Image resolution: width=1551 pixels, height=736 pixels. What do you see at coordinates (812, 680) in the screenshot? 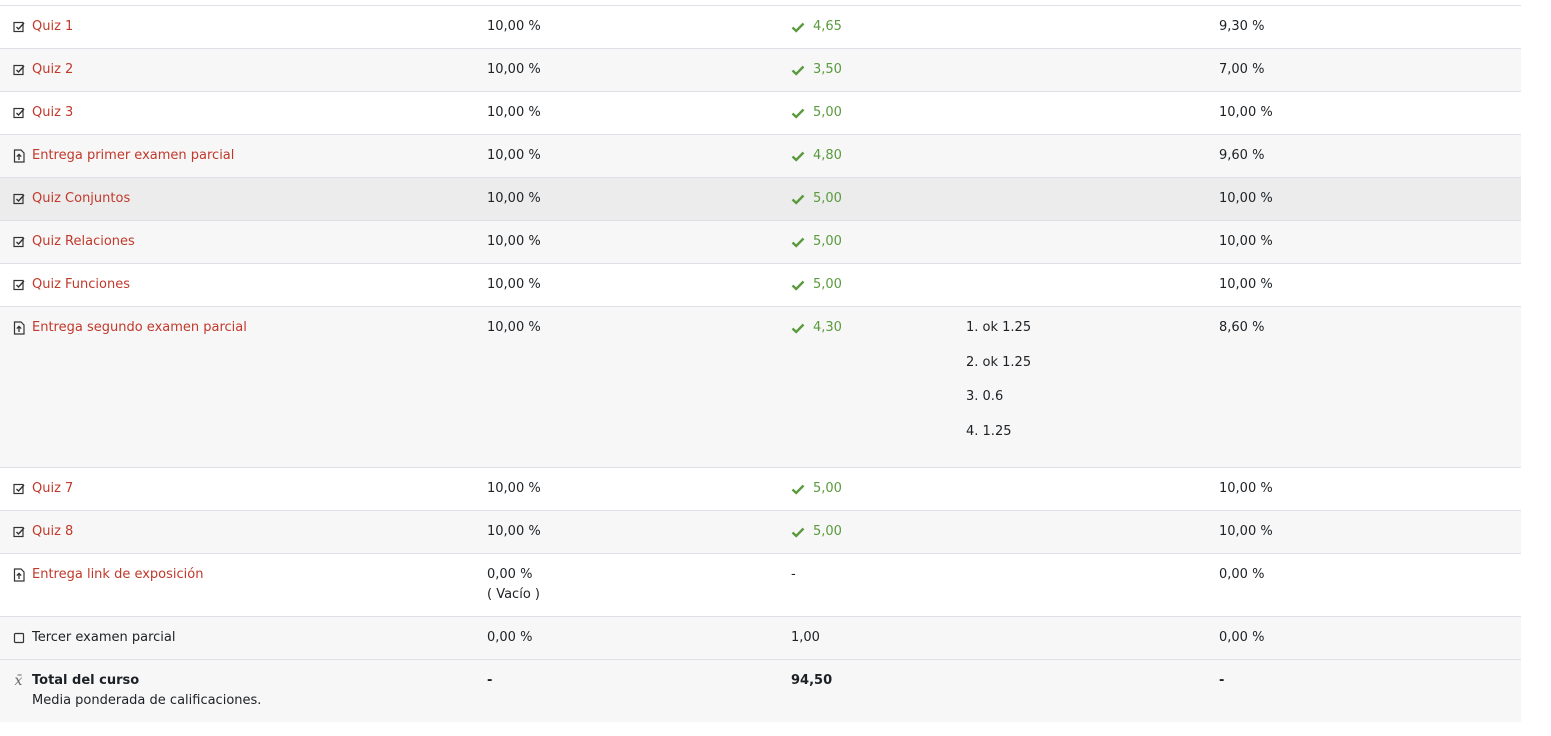
I see `grade-value: 94,50` at bounding box center [812, 680].